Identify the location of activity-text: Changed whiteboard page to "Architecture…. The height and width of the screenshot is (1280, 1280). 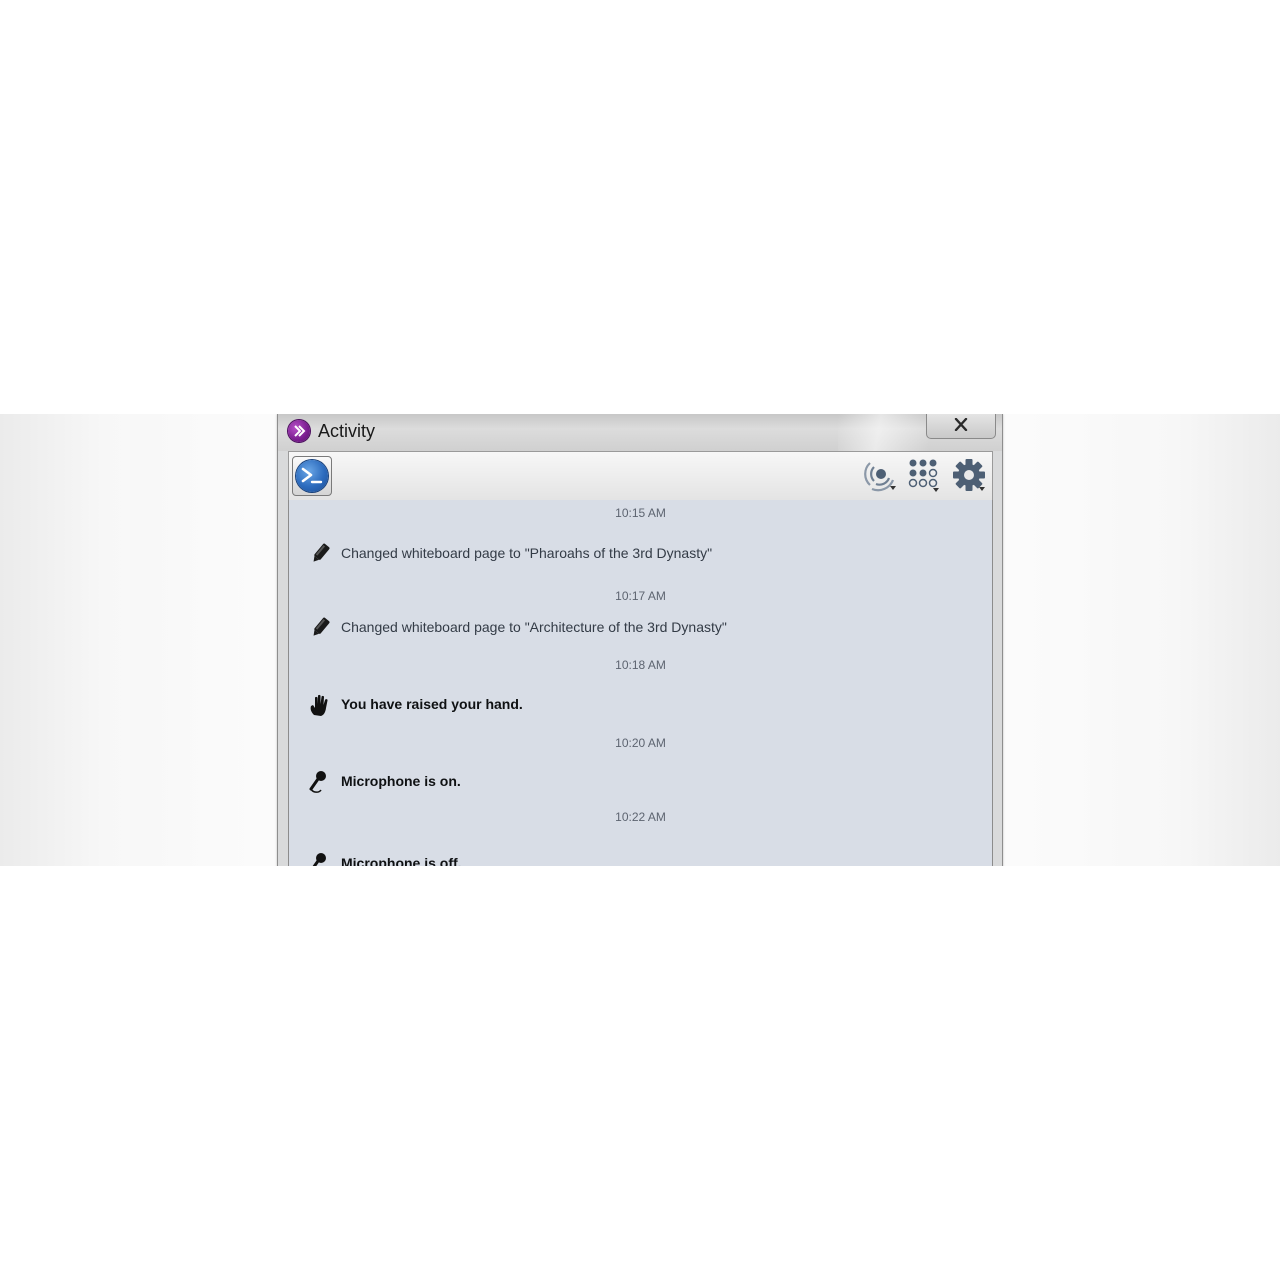
(534, 627).